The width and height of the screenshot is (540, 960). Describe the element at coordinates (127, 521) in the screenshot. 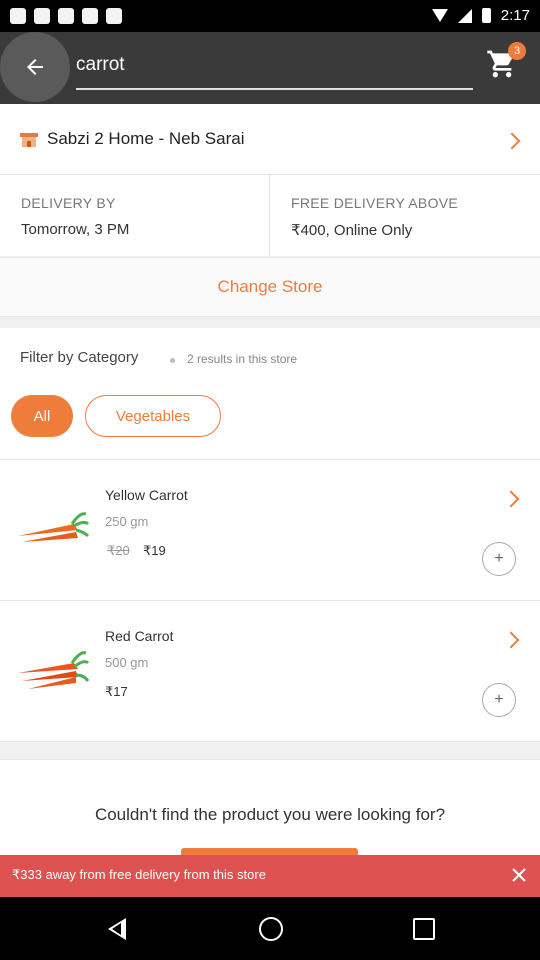

I see `product-size: 250 gm` at that location.